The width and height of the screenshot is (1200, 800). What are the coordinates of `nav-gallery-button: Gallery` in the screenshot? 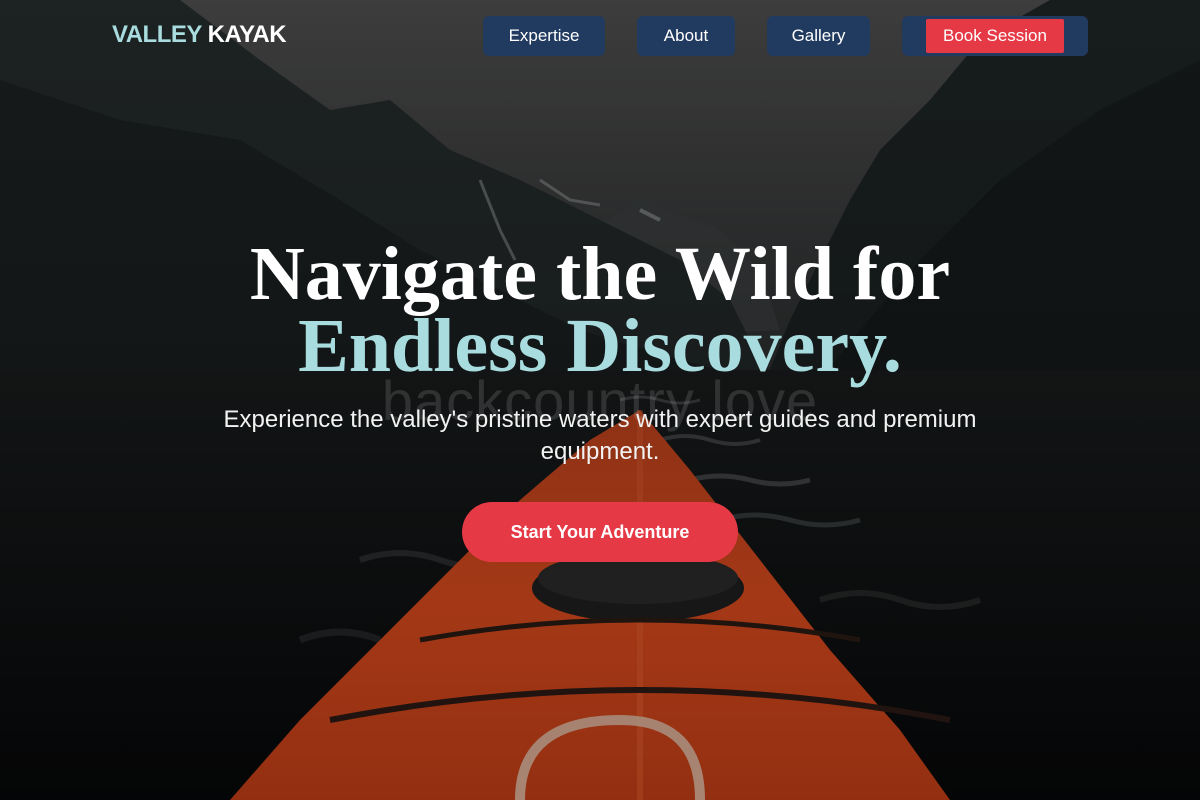 It's located at (818, 36).